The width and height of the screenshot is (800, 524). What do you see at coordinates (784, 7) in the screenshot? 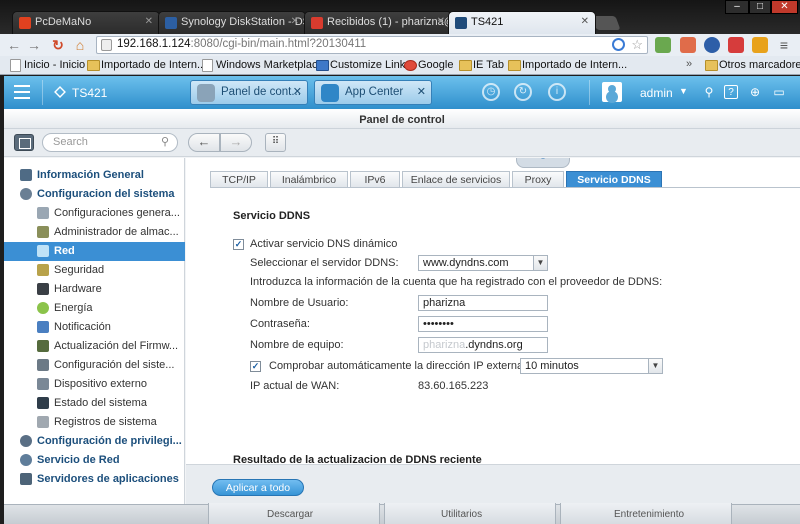
I see `close-window-button: ✕` at bounding box center [784, 7].